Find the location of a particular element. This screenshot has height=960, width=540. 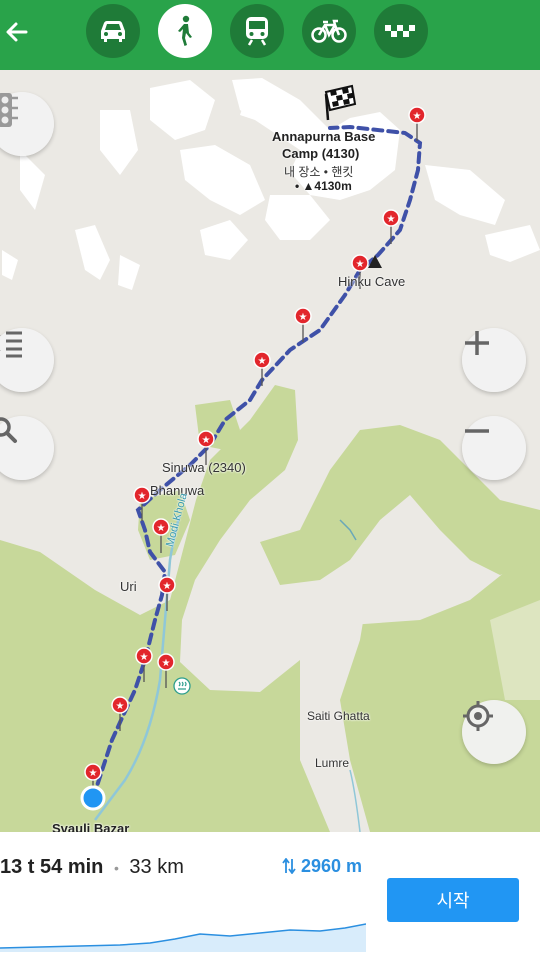

place-label-uri: Uri is located at coordinates (128, 586).